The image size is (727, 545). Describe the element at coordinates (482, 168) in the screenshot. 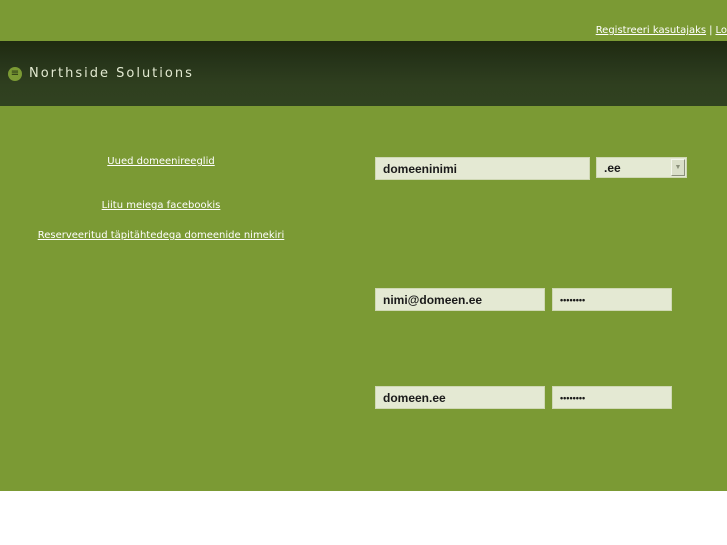

I see `domain-name-input` at that location.